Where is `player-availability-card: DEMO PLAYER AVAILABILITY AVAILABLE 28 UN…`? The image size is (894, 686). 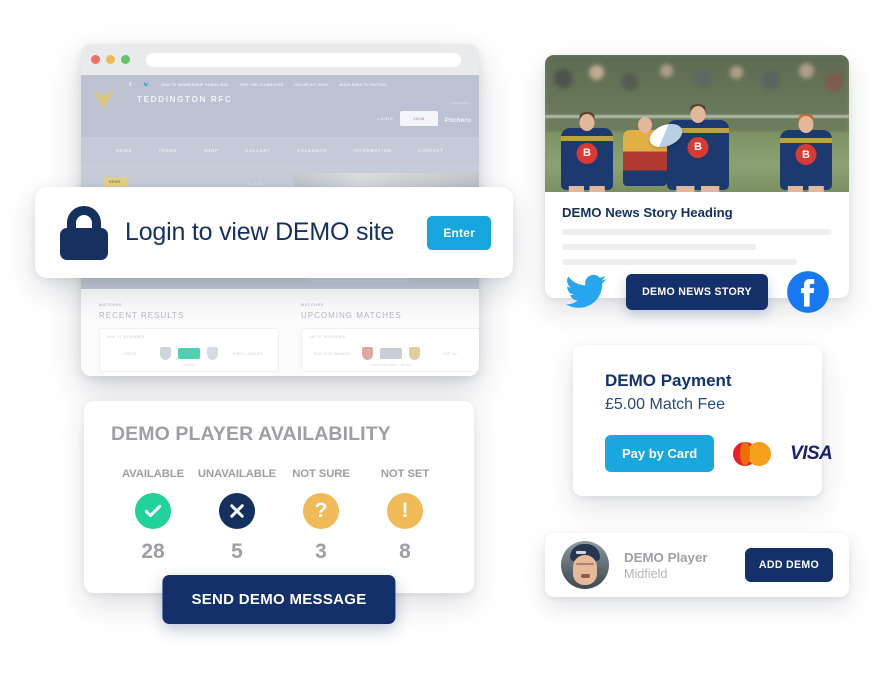
player-availability-card: DEMO PLAYER AVAILABILITY AVAILABLE 28 UN… is located at coordinates (279, 512).